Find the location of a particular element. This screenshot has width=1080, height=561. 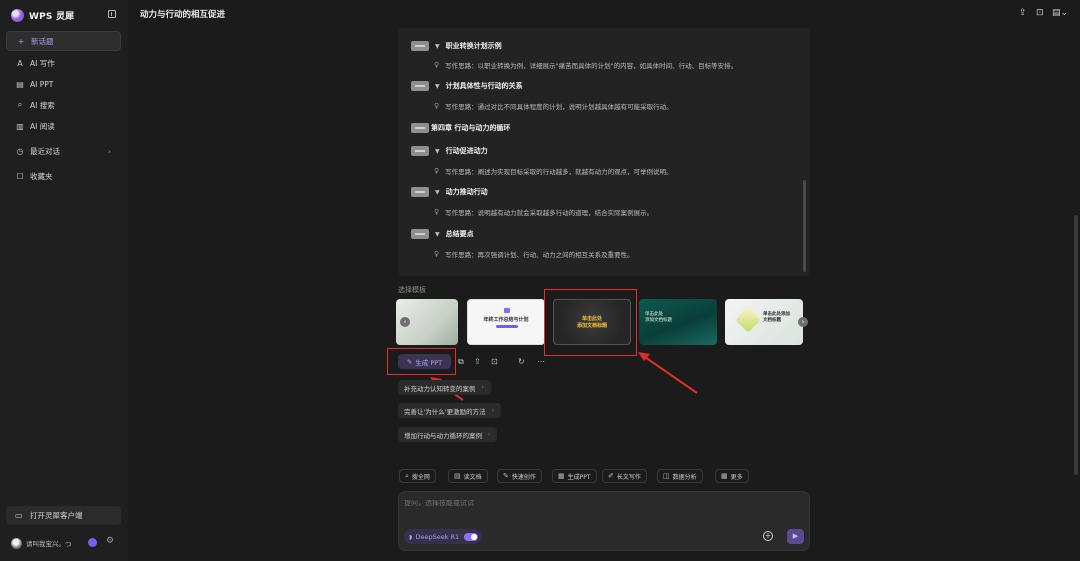

suggestion-chip: 增加行动与动力循环的案例 › is located at coordinates (448, 434).